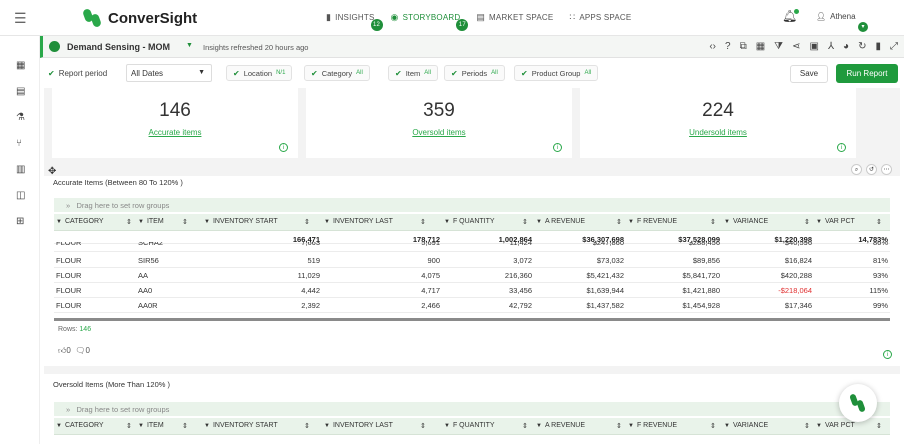 This screenshot has height=444, width=904. Describe the element at coordinates (175, 132) in the screenshot. I see `kpi-label: Accurate items` at that location.